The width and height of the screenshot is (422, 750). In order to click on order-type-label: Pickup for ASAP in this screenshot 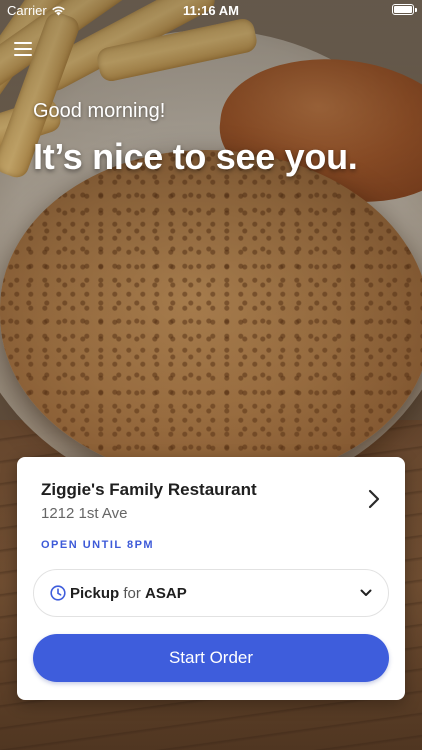, I will do `click(128, 593)`.